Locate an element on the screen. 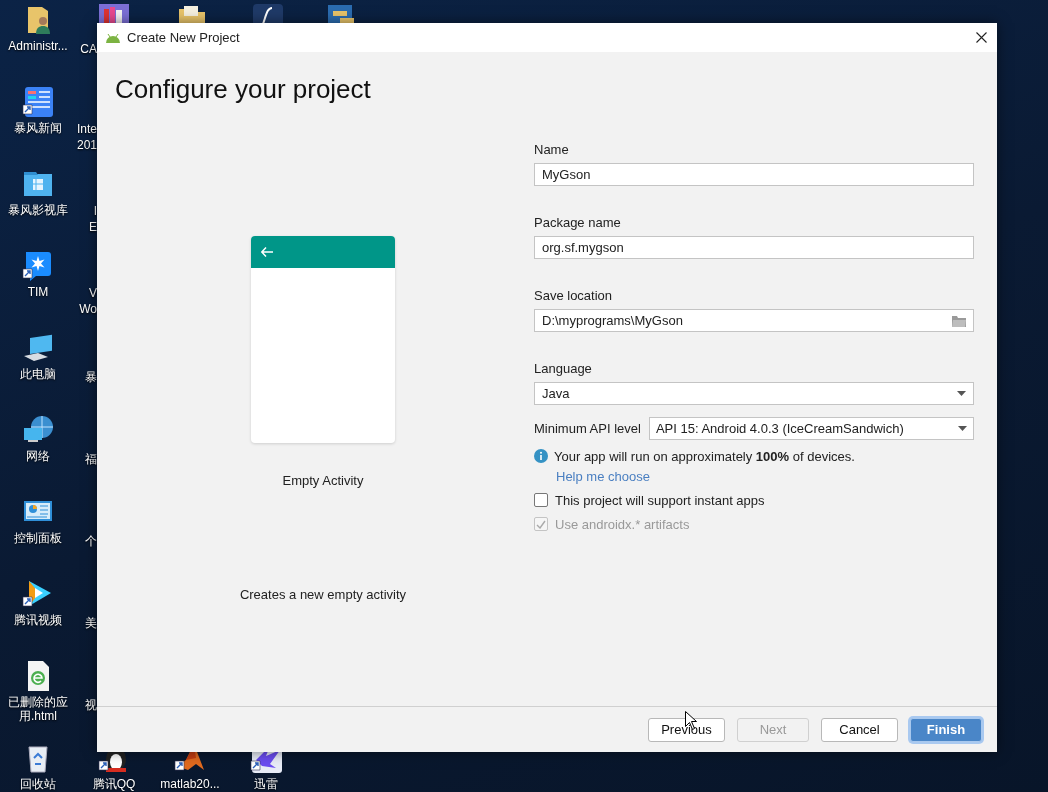 The width and height of the screenshot is (1048, 792). dialog-button: Previous is located at coordinates (686, 729).